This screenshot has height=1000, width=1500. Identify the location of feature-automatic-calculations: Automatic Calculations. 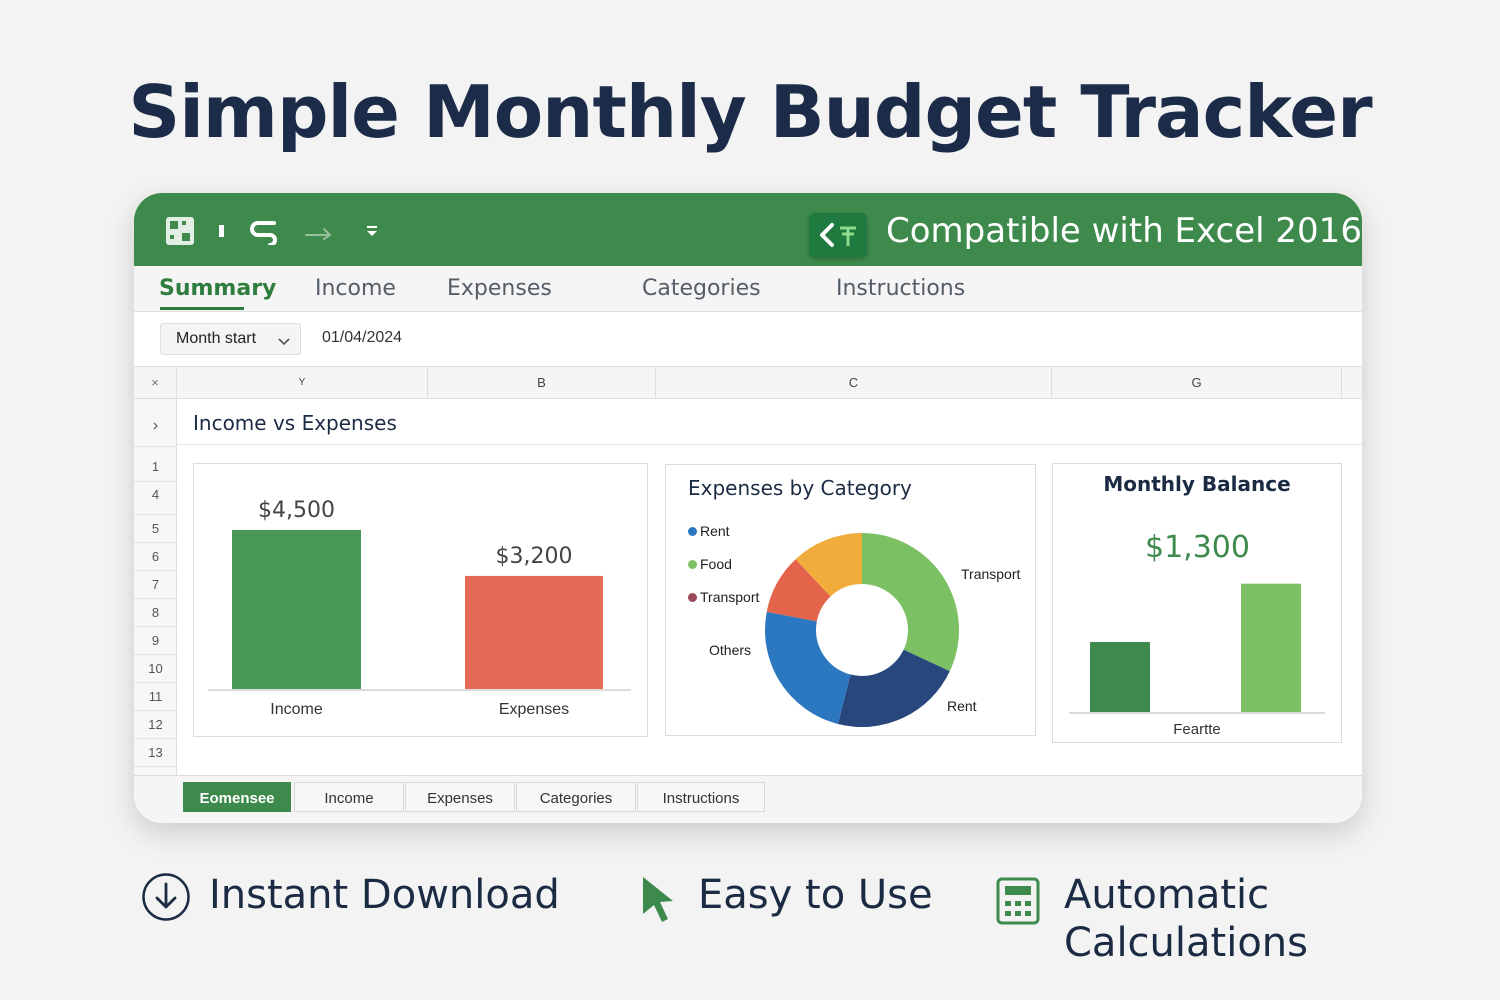
(1152, 919).